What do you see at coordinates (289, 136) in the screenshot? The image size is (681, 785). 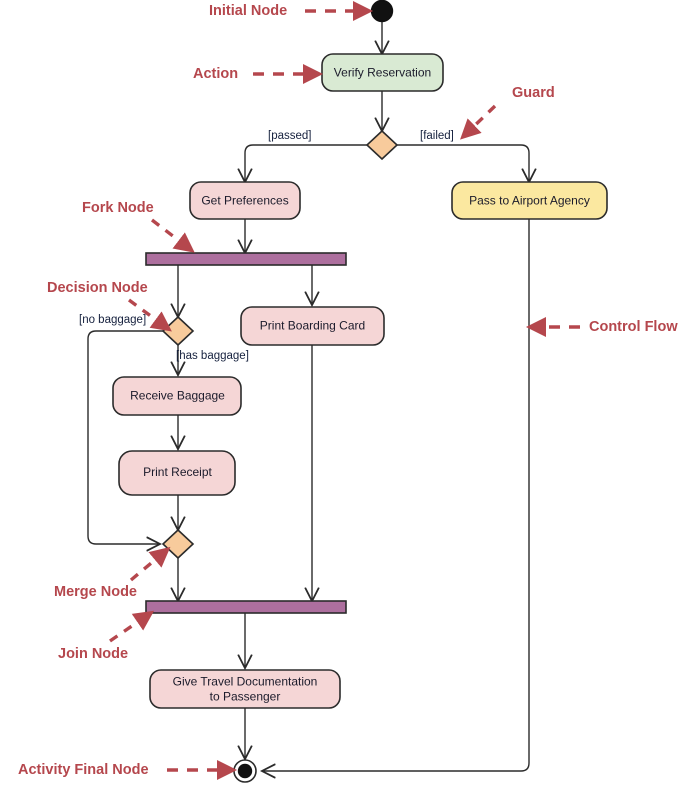 I see `guard-passed-label: [passed]` at bounding box center [289, 136].